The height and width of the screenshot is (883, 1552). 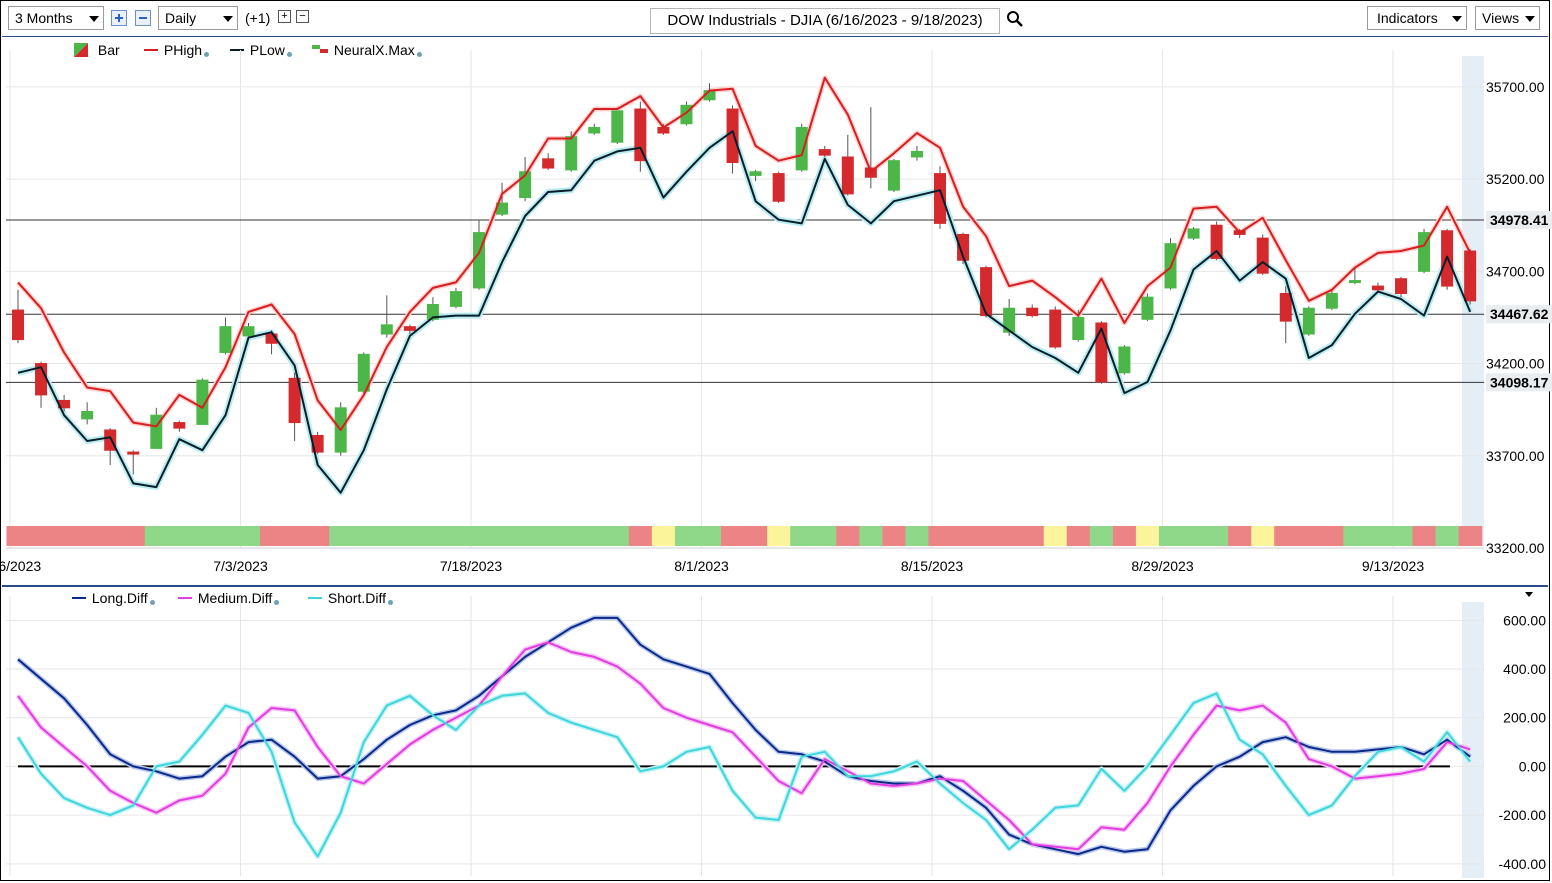 What do you see at coordinates (1524, 620) in the screenshot?
I see `y-tick-label: 600.00` at bounding box center [1524, 620].